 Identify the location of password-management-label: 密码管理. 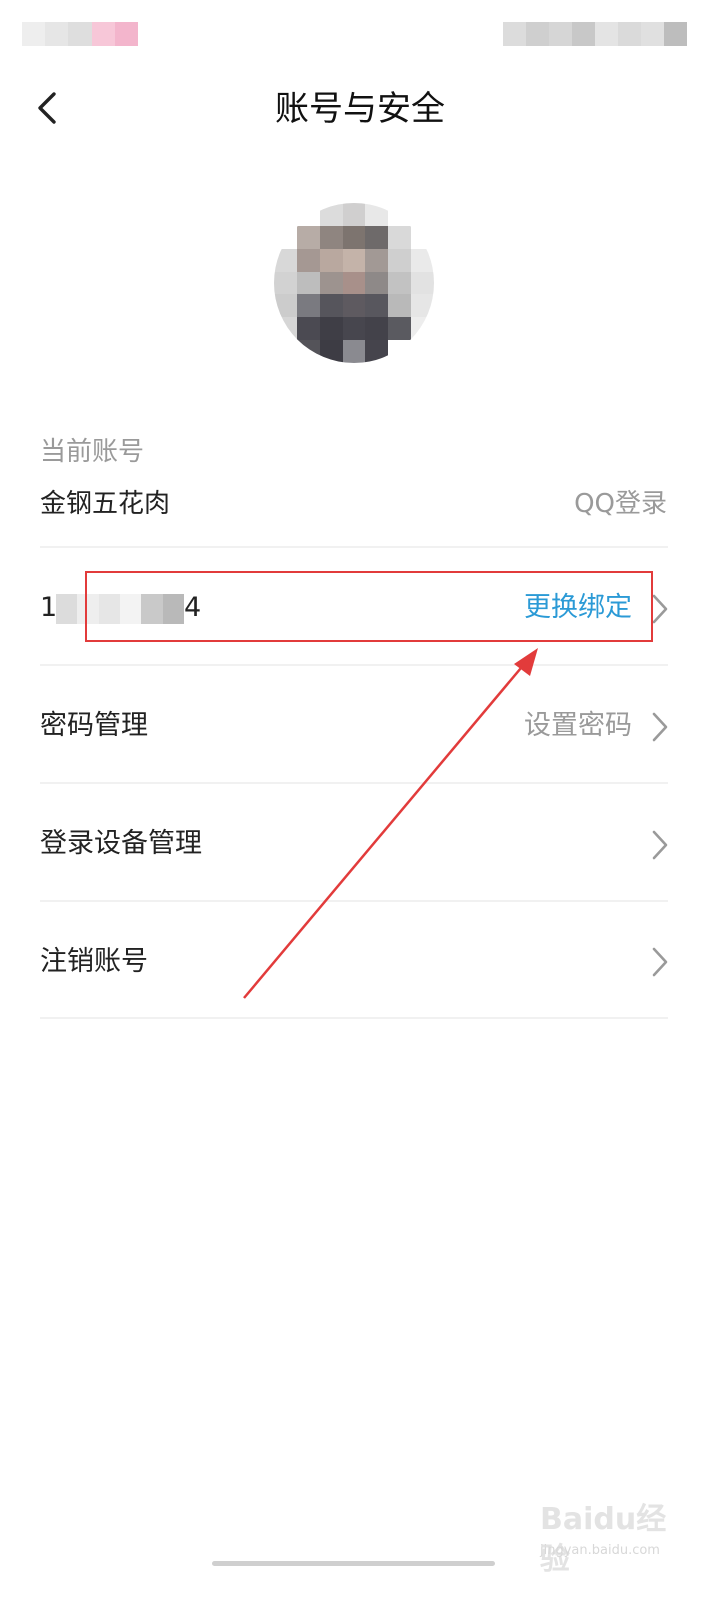
(94, 725).